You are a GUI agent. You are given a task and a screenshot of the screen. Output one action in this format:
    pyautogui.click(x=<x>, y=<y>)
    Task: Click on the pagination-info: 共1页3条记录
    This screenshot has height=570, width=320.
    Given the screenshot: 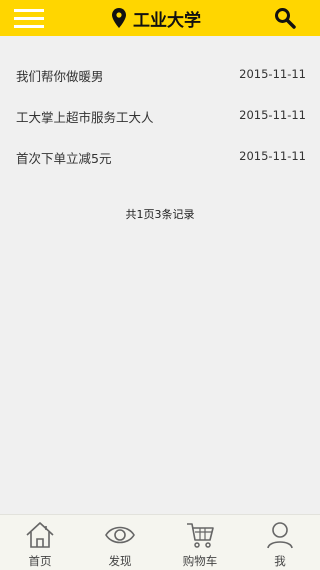 What is the action you would take?
    pyautogui.click(x=160, y=214)
    